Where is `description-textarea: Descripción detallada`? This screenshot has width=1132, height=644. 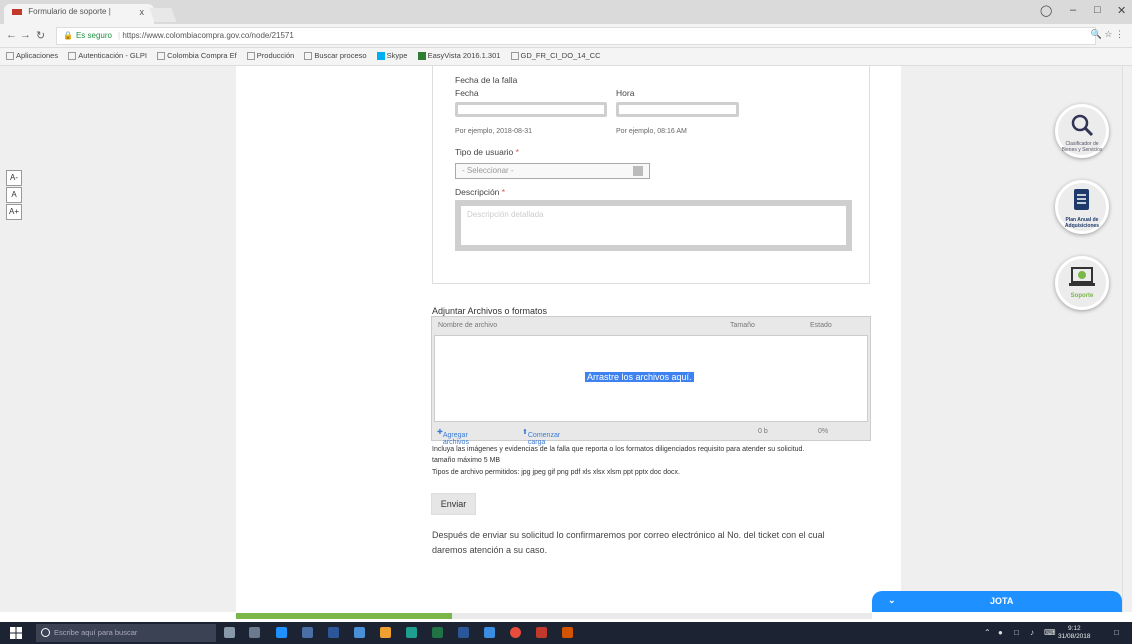 description-textarea: Descripción detallada is located at coordinates (653, 225).